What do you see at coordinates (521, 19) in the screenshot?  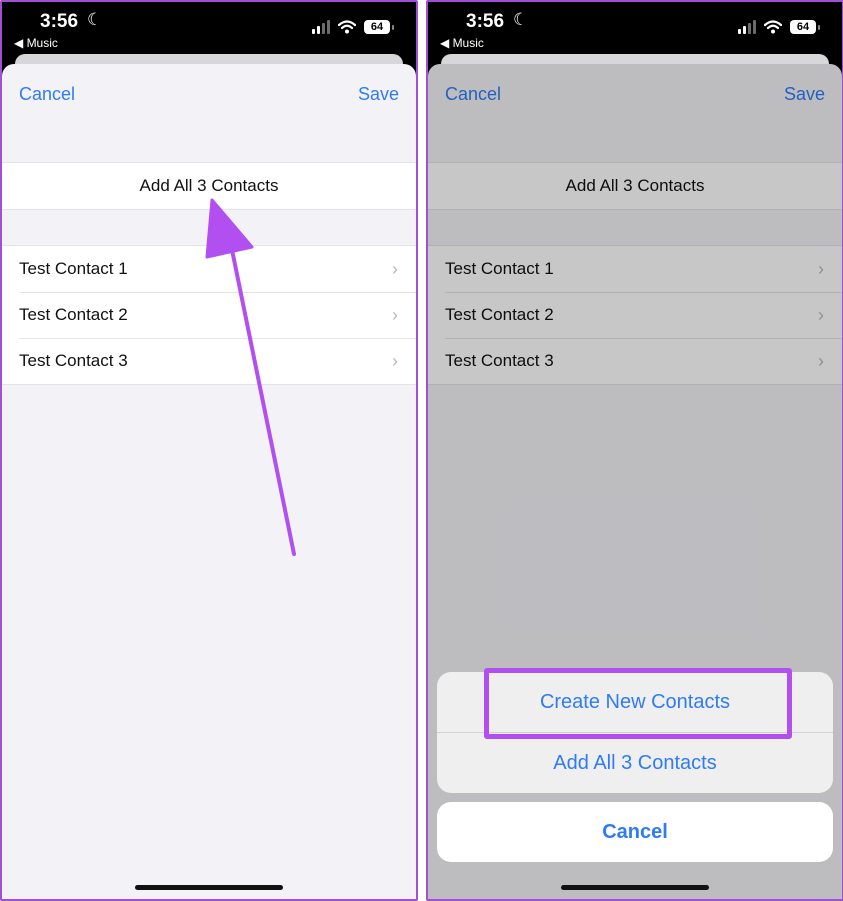 I see `moon-icon: ☾` at bounding box center [521, 19].